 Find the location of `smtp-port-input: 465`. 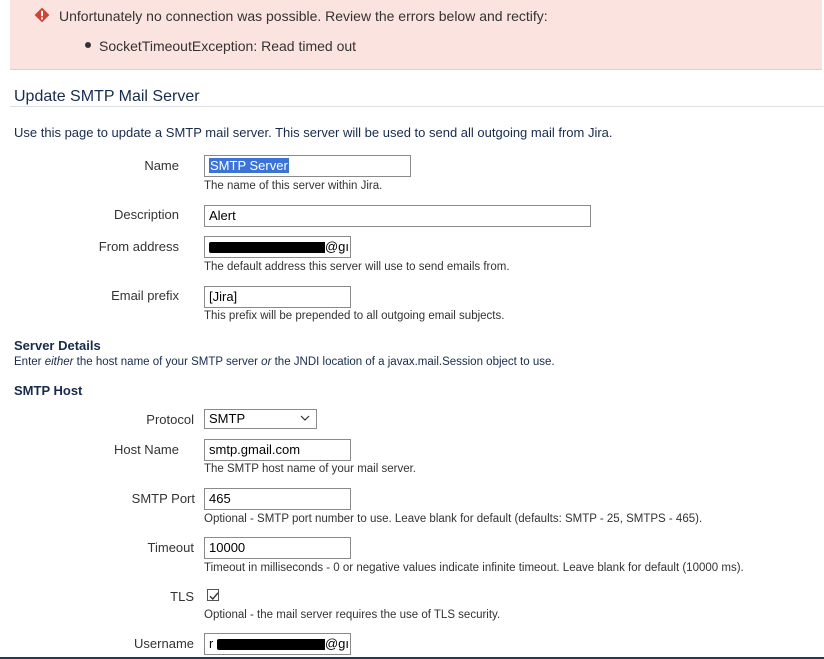

smtp-port-input: 465 is located at coordinates (277, 499).